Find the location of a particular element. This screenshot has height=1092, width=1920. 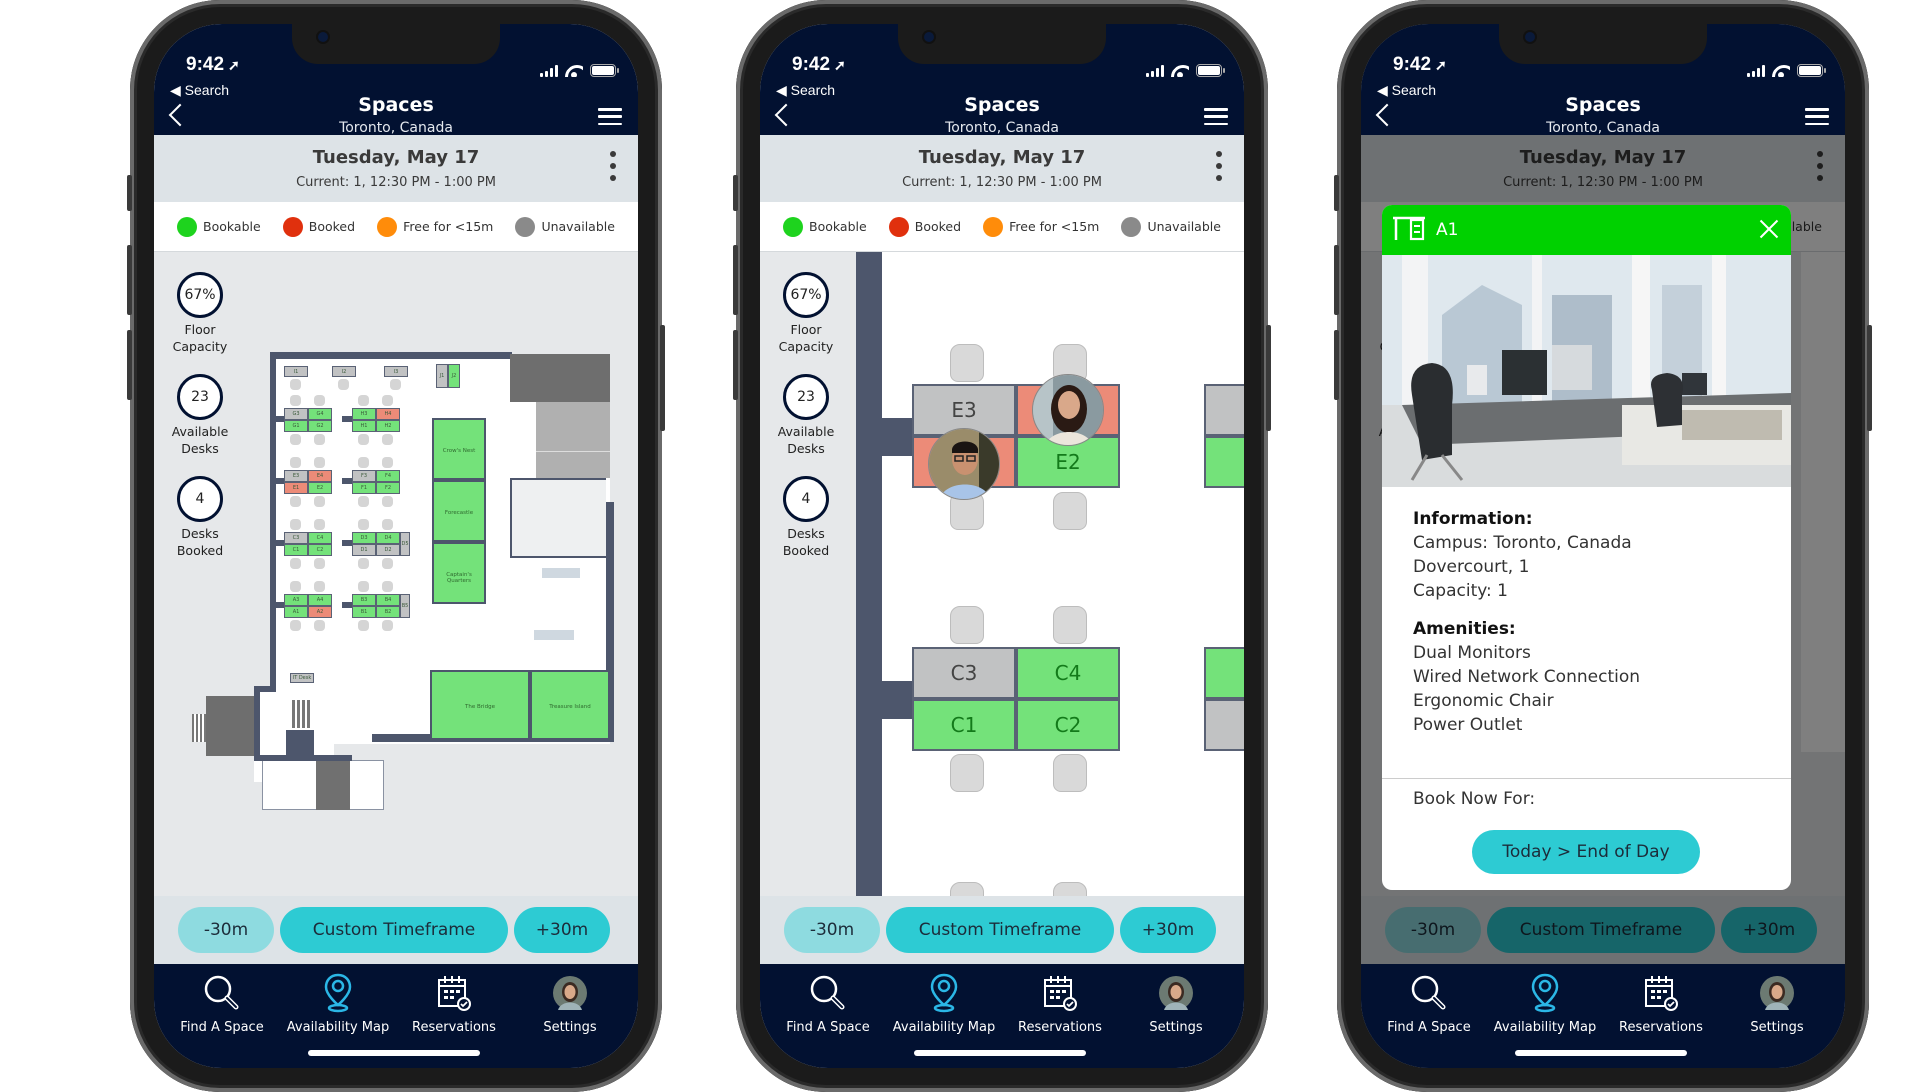

desk-j1: J1 is located at coordinates (442, 376).